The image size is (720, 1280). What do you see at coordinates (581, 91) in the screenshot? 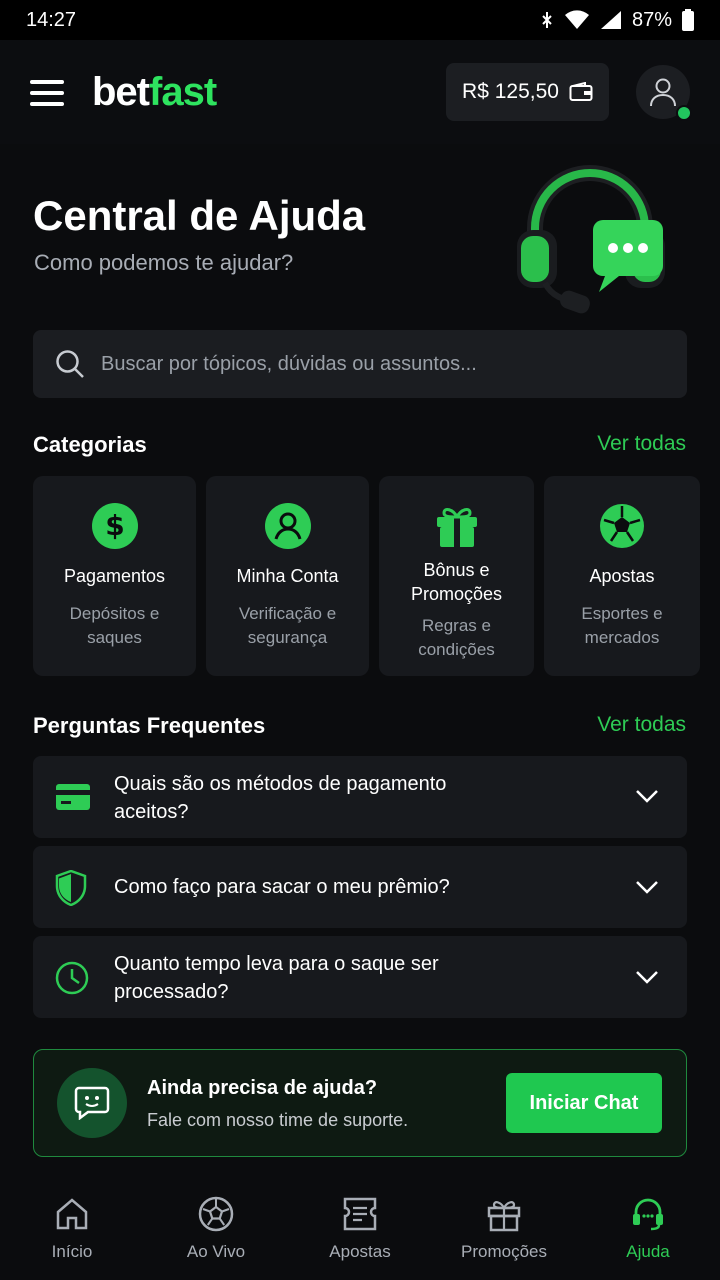
I see `wallet-icon` at bounding box center [581, 91].